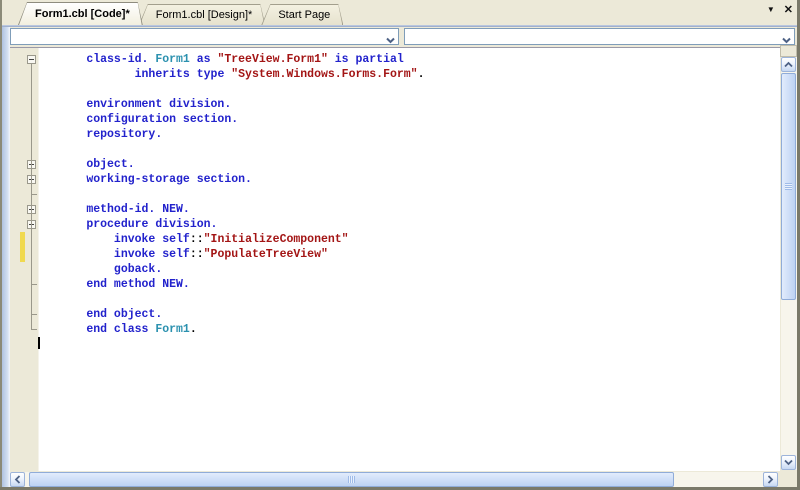  I want to click on code-token: configuration section., so click(162, 119).